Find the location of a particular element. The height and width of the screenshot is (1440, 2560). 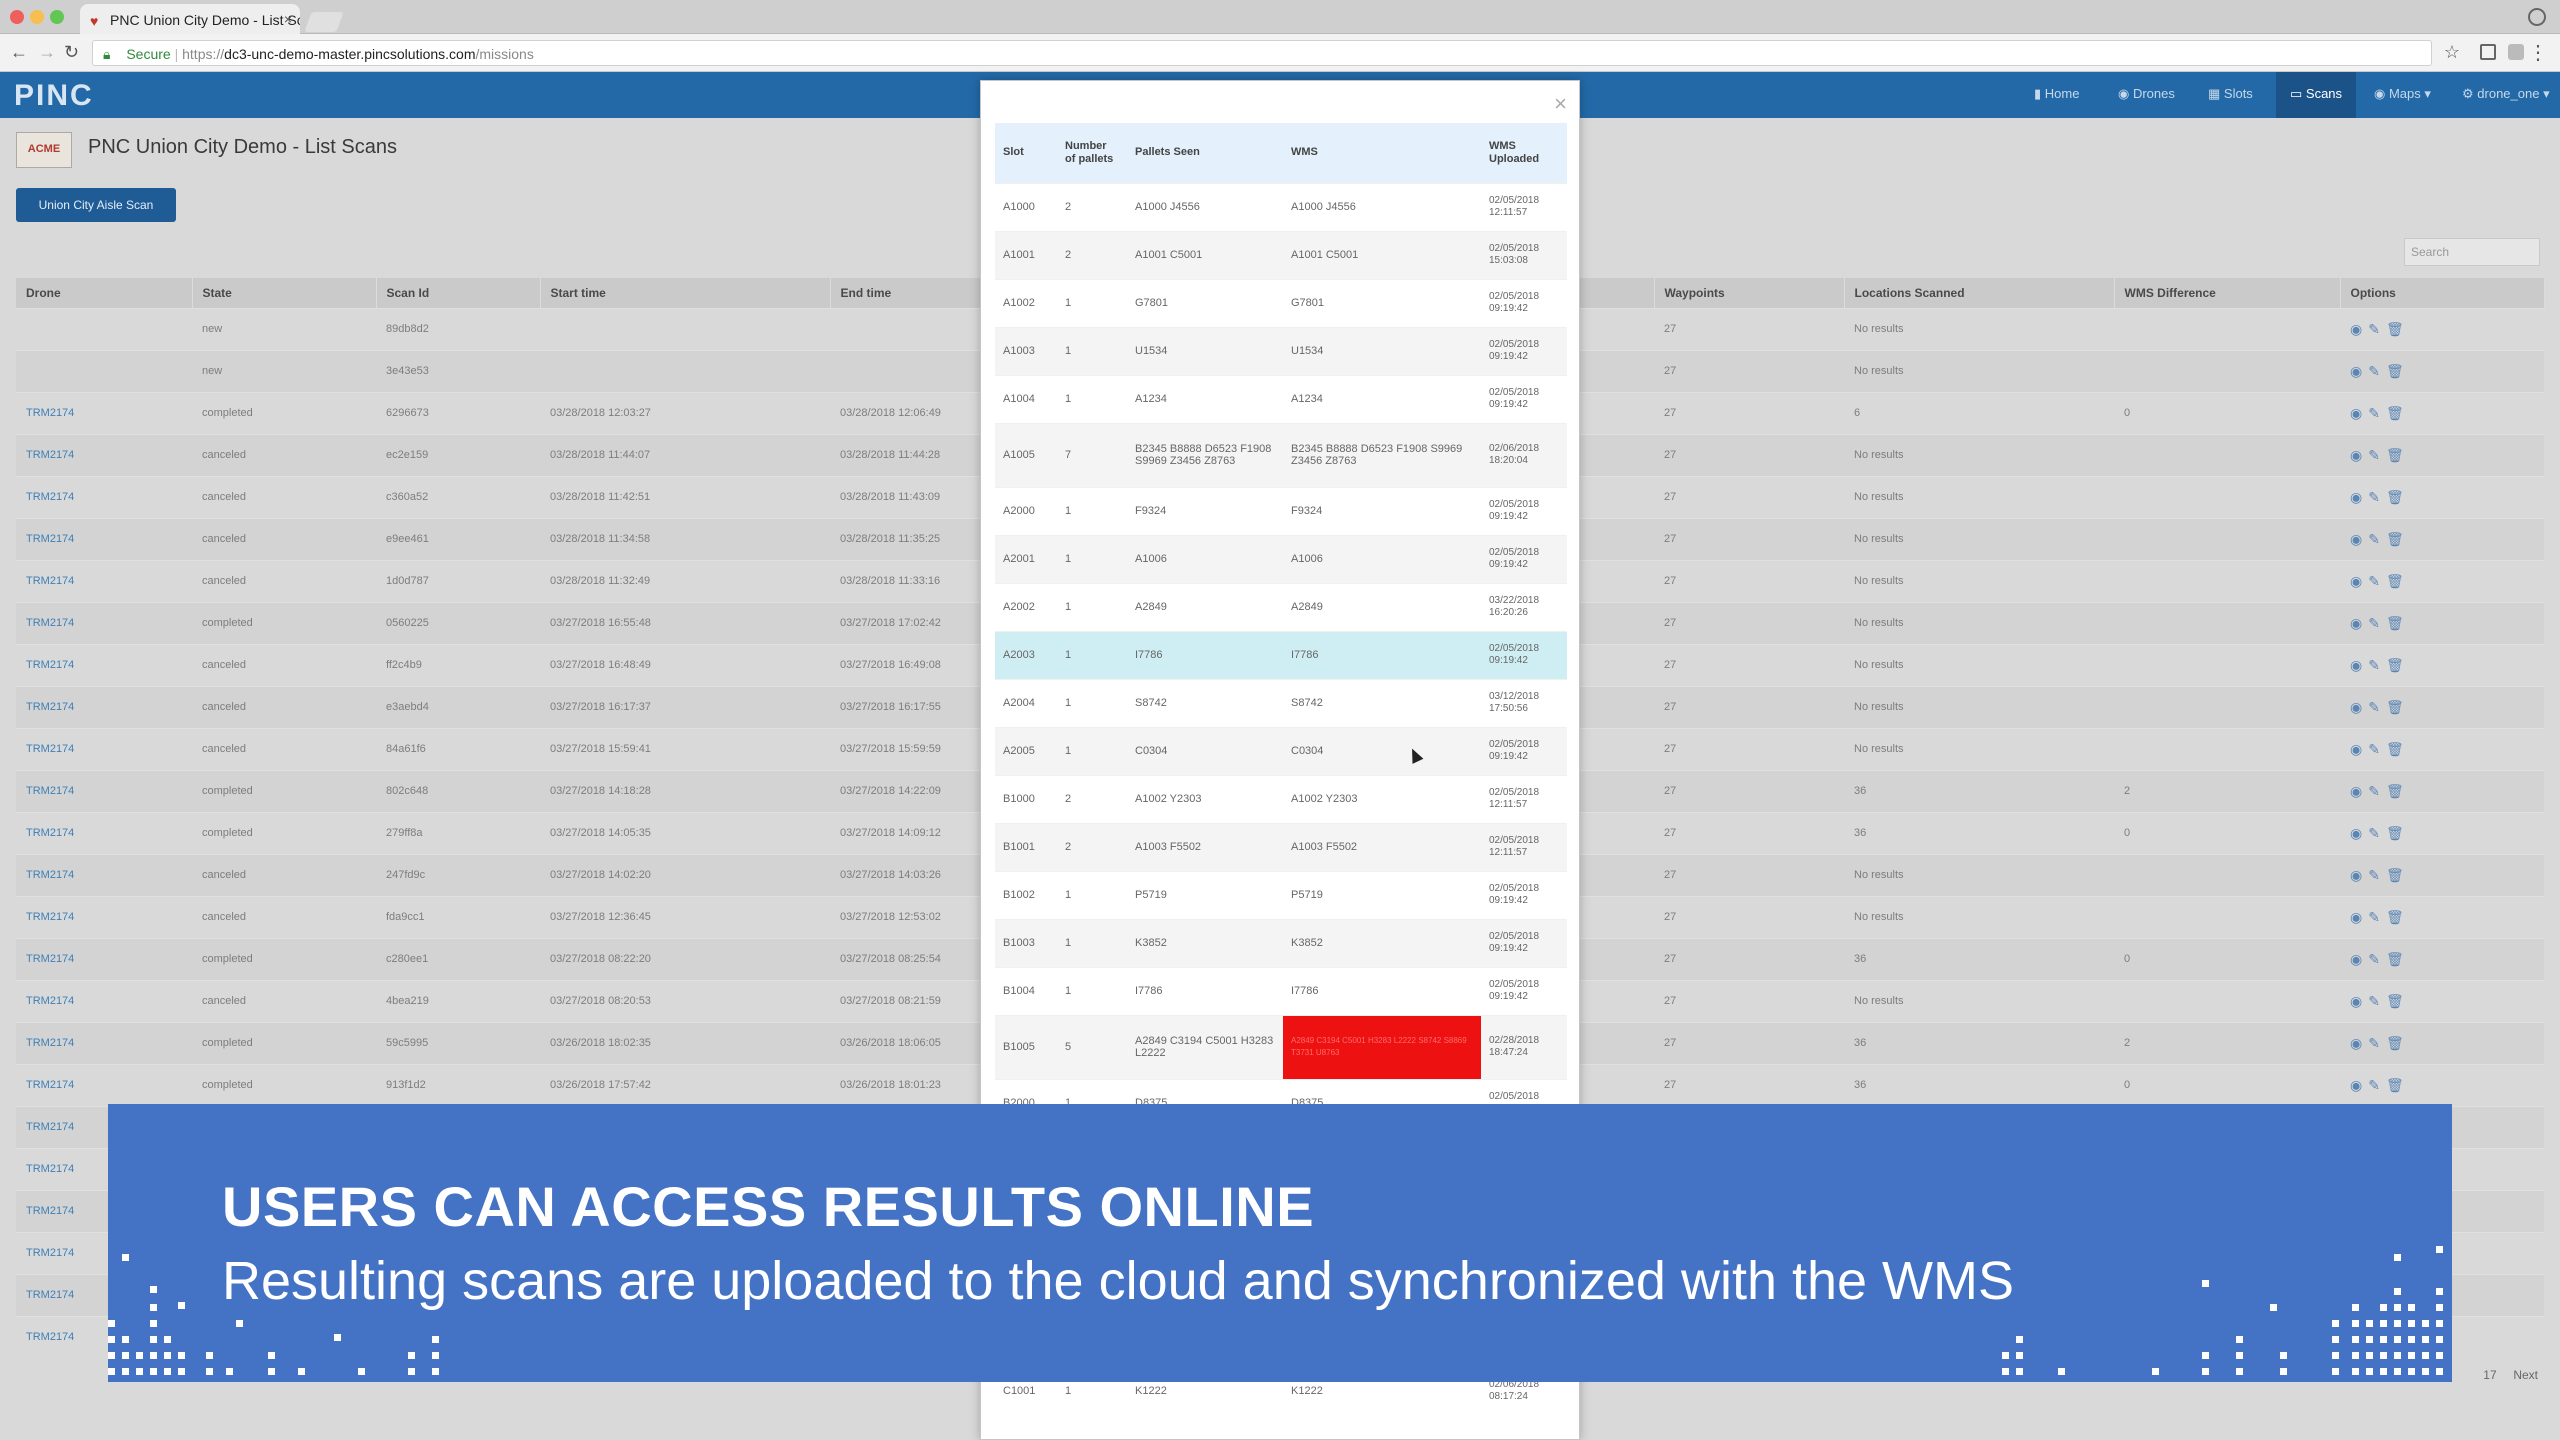

back-arrow-icon: ← is located at coordinates (19, 52).